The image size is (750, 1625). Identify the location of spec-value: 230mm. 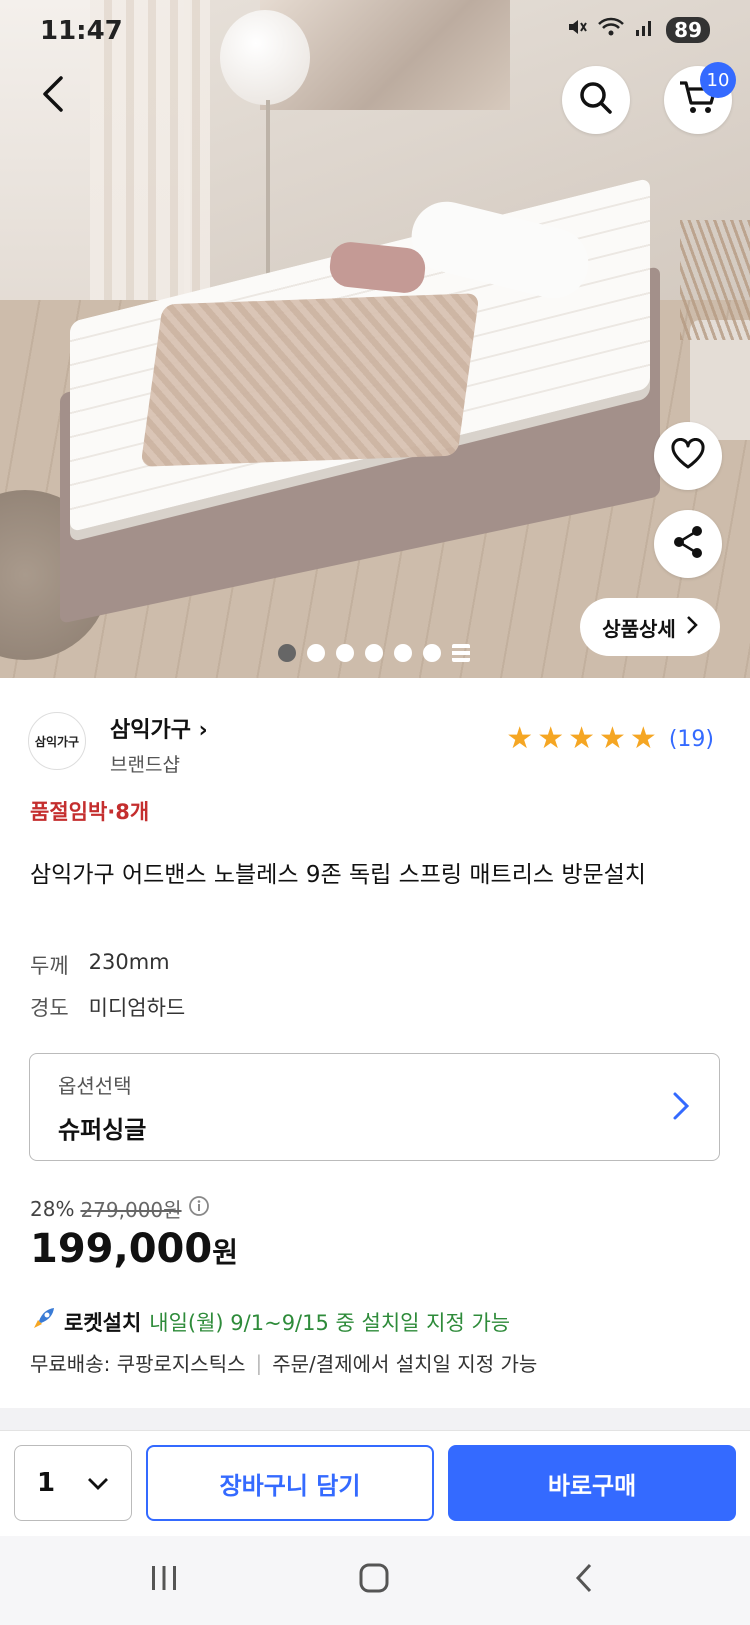
(129, 962).